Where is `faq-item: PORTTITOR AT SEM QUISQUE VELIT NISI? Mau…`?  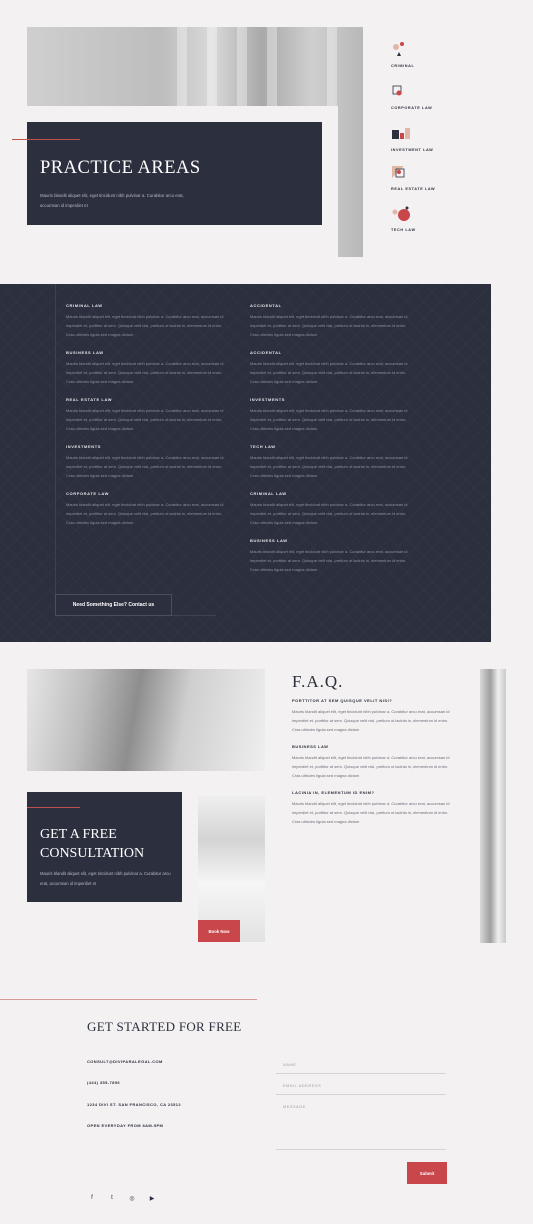 faq-item: PORTTITOR AT SEM QUISQUE VELIT NISI? Mau… is located at coordinates (373, 716).